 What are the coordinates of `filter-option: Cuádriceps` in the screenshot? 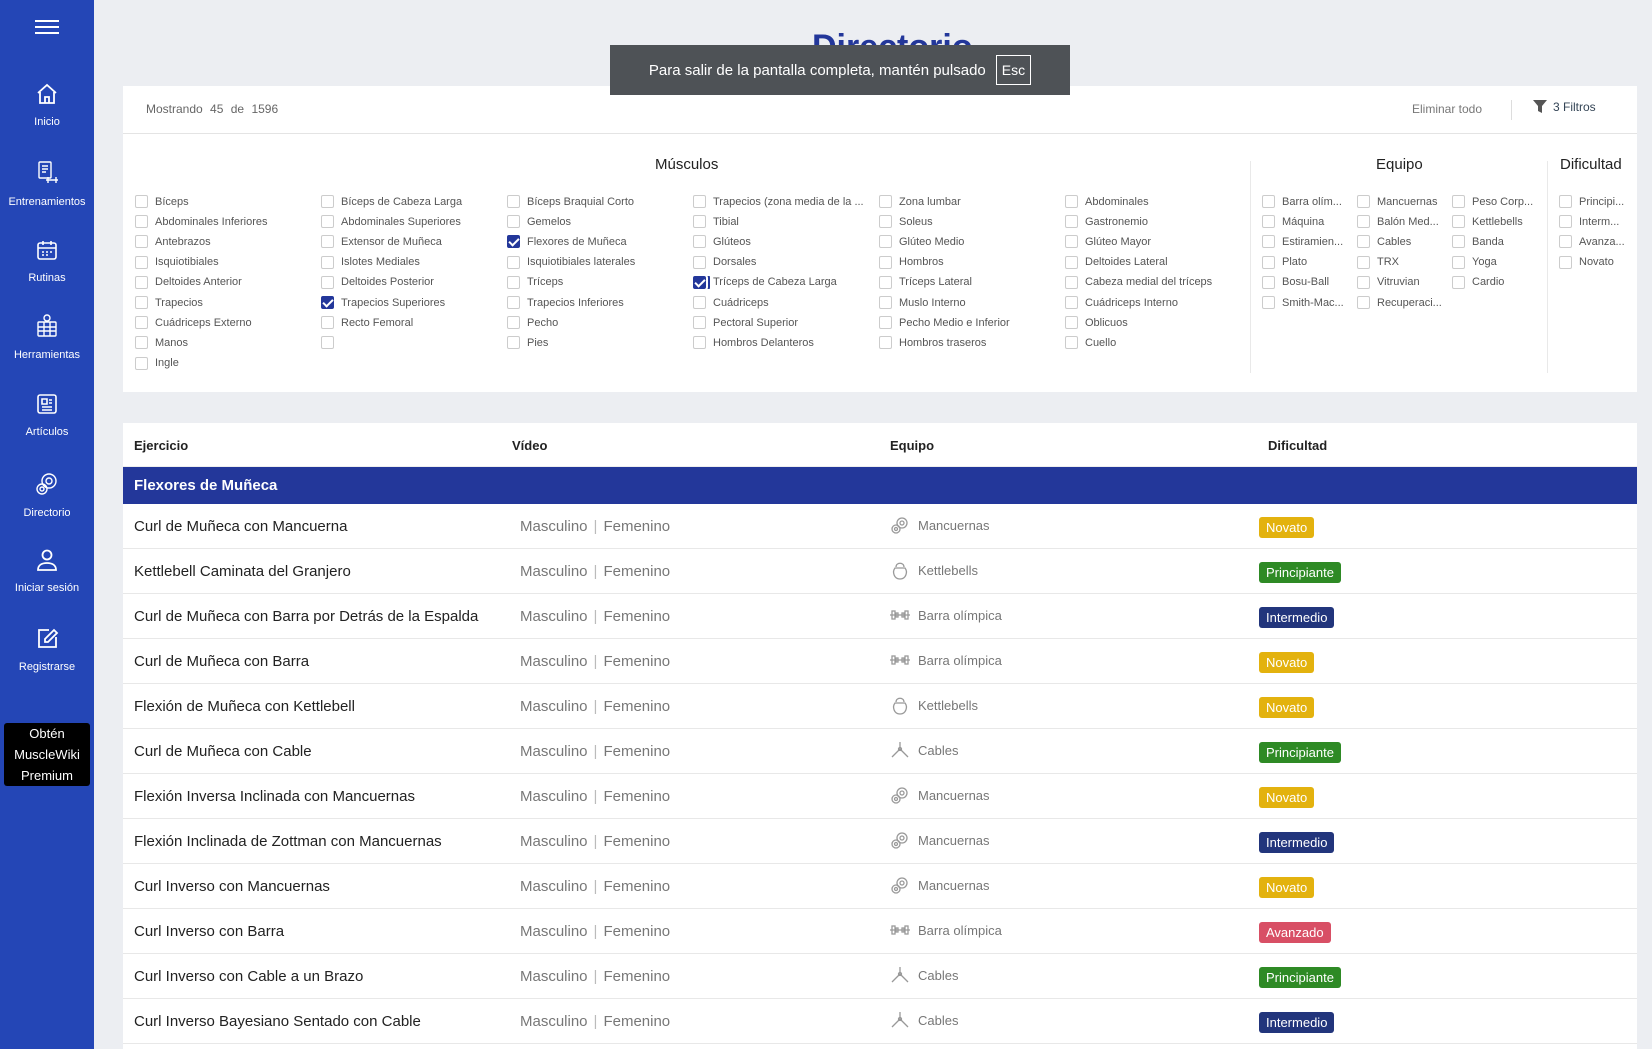 It's located at (783, 302).